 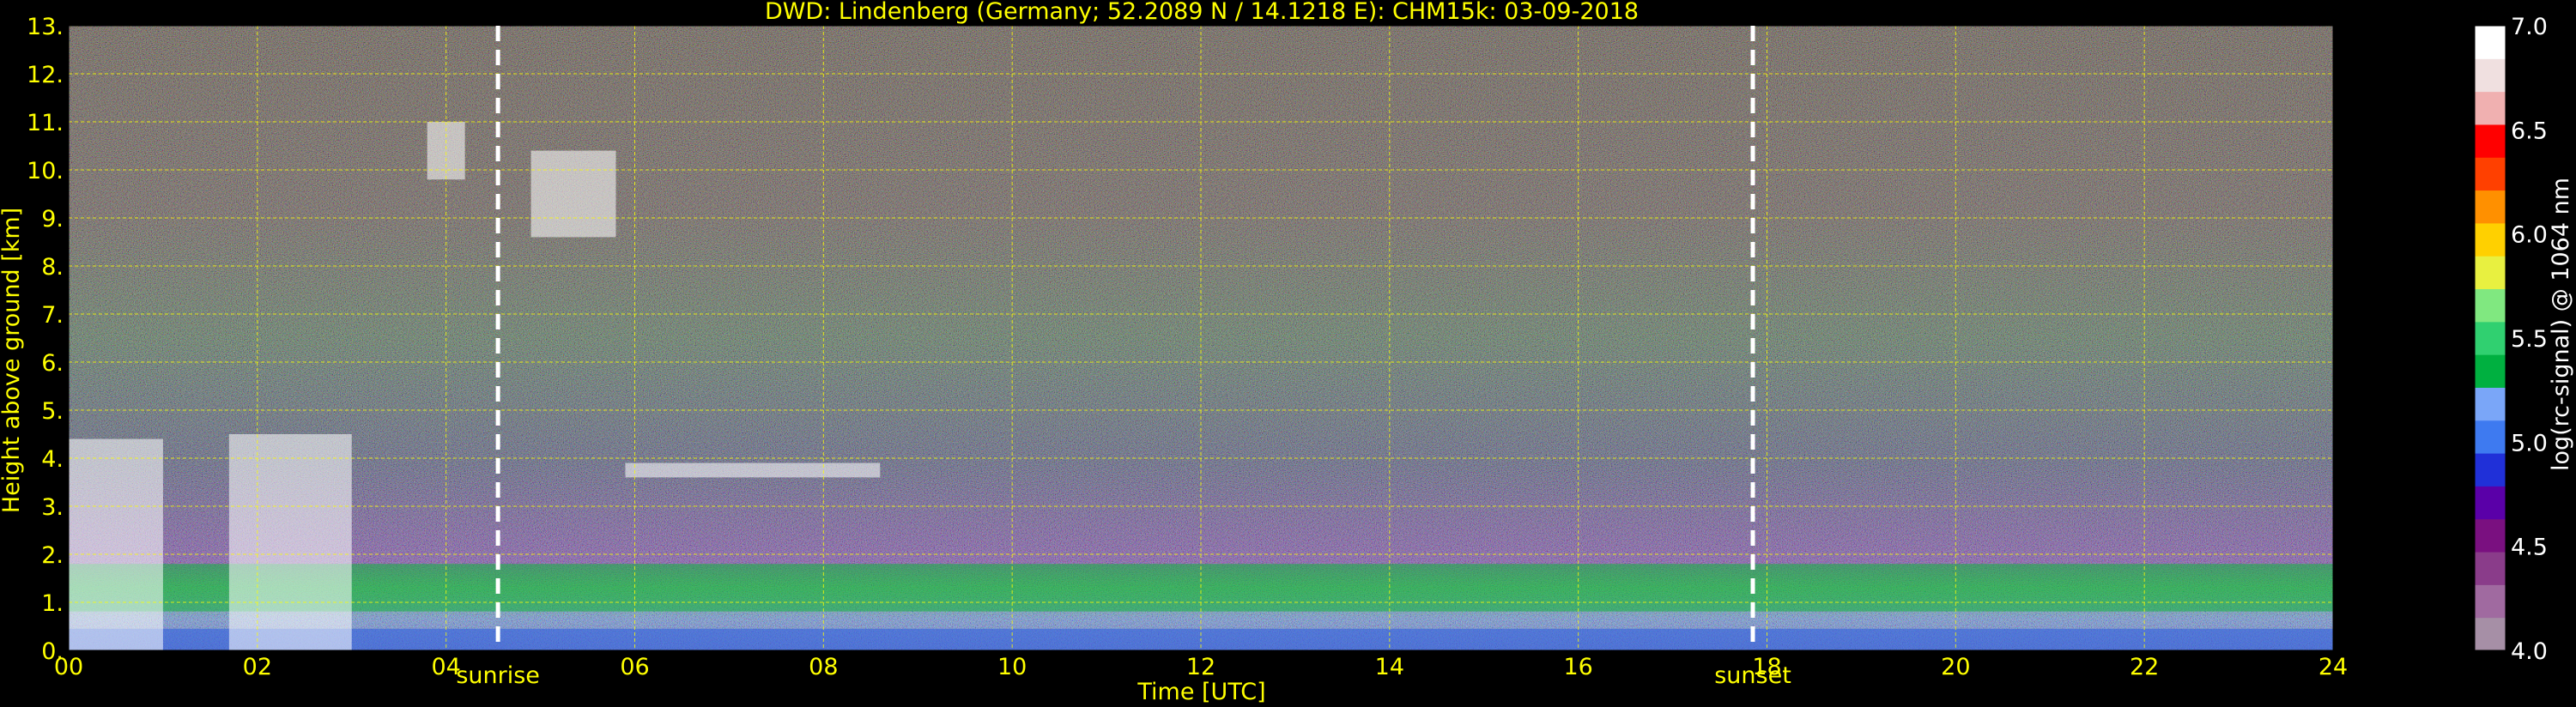 I want to click on x-tick-label: 24, so click(x=2333, y=667).